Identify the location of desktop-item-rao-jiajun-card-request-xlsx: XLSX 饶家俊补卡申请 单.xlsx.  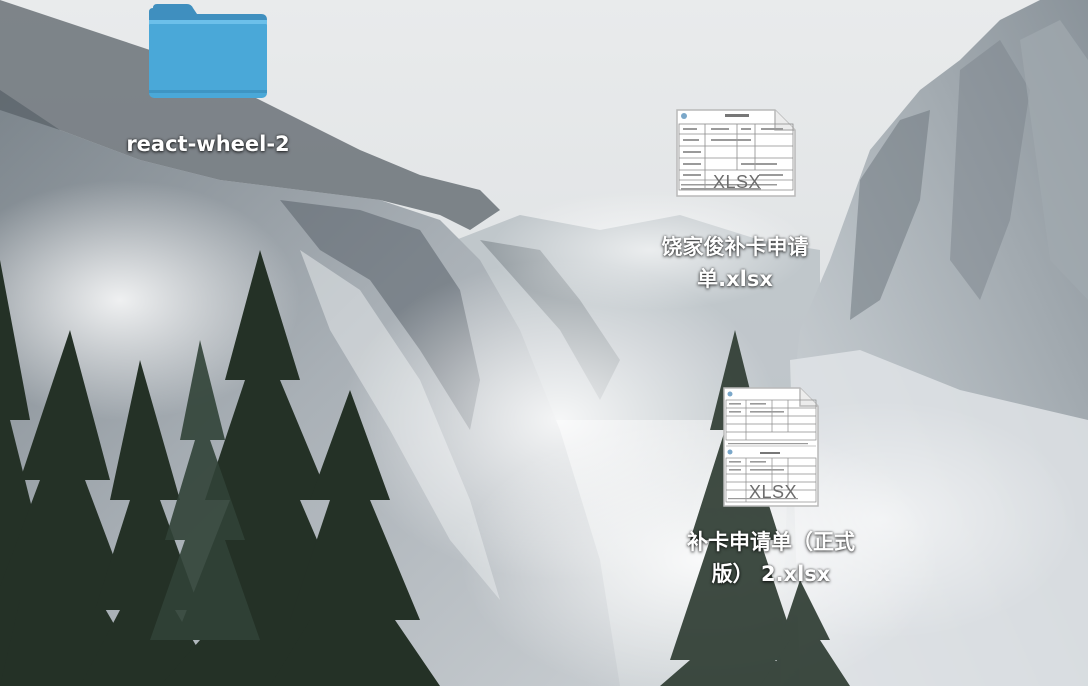
(735, 203).